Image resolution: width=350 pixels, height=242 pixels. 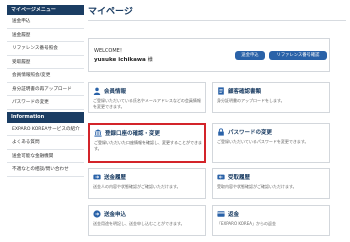 What do you see at coordinates (45, 22) in the screenshot?
I see `sidebar-item-remit-apply: 送金申込` at bounding box center [45, 22].